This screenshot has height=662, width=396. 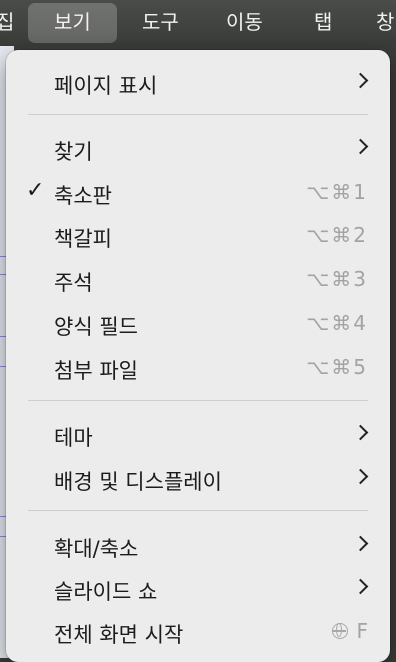 What do you see at coordinates (119, 635) in the screenshot?
I see `menu-item-label: 전체 화면 시작` at bounding box center [119, 635].